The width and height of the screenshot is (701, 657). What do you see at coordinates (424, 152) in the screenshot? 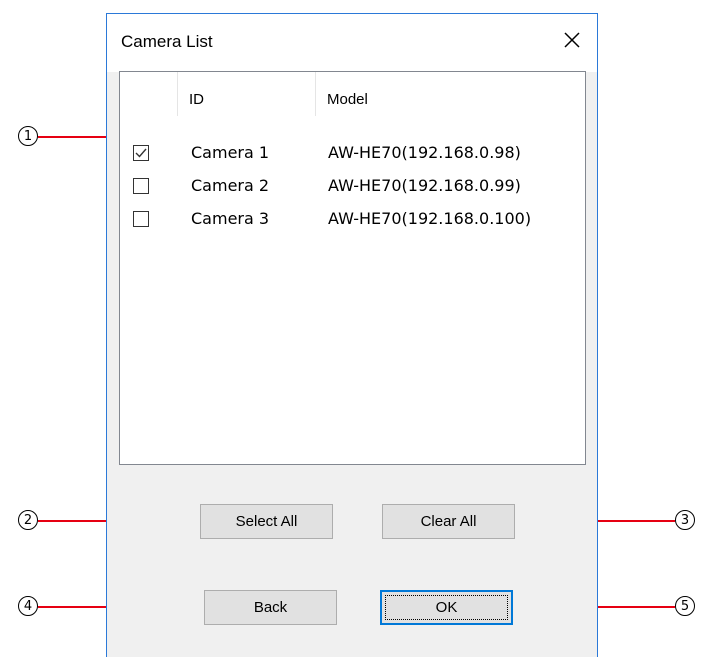
I see `camera-model: AW-HE70(192.168.0.98)` at bounding box center [424, 152].